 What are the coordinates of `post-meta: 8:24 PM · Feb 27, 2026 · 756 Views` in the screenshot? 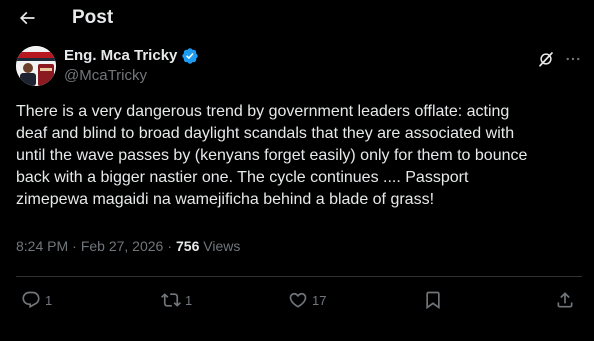 It's located at (128, 246).